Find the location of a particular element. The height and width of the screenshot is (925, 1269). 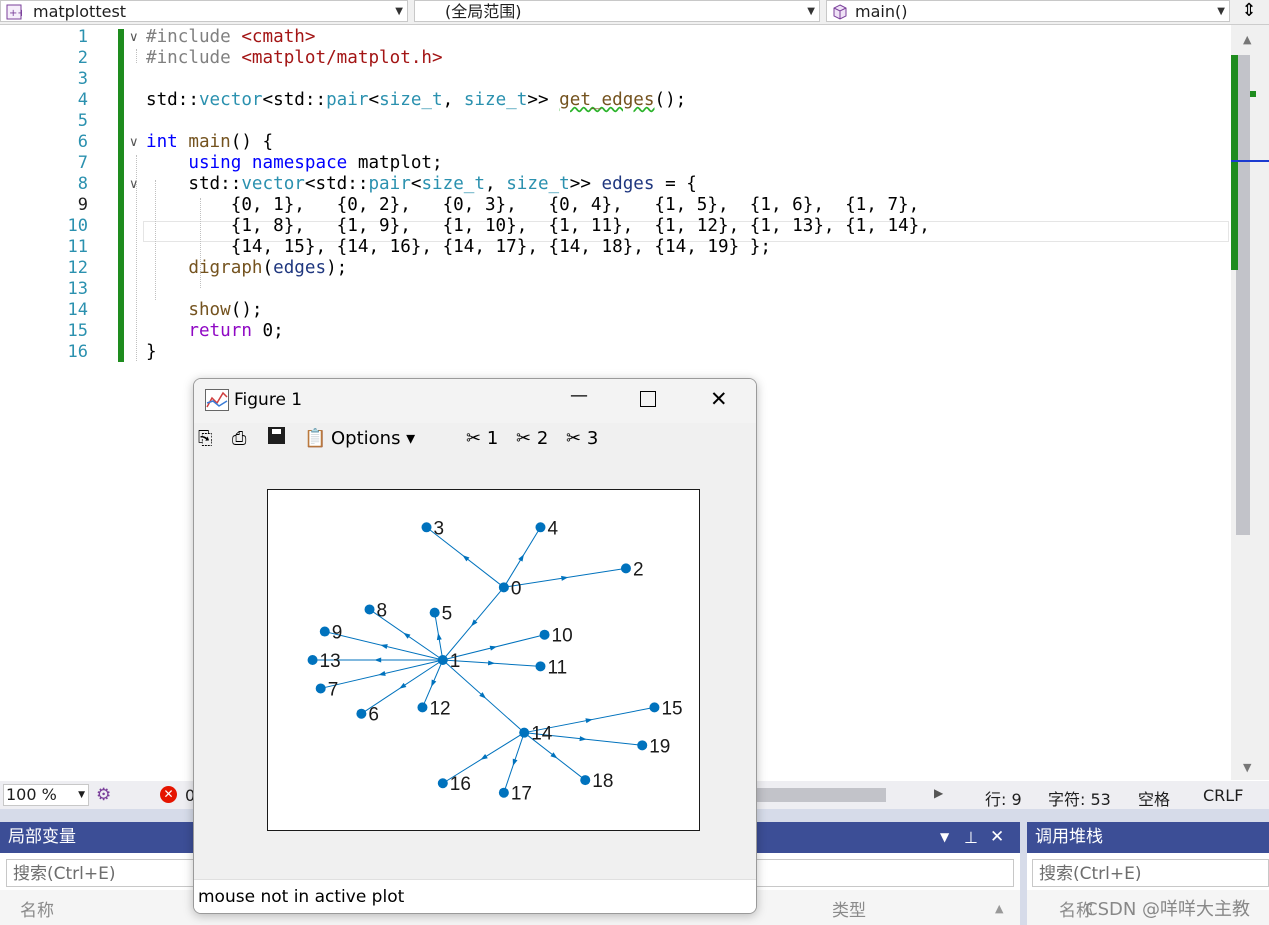

line-number: 6 is located at coordinates (82, 142).